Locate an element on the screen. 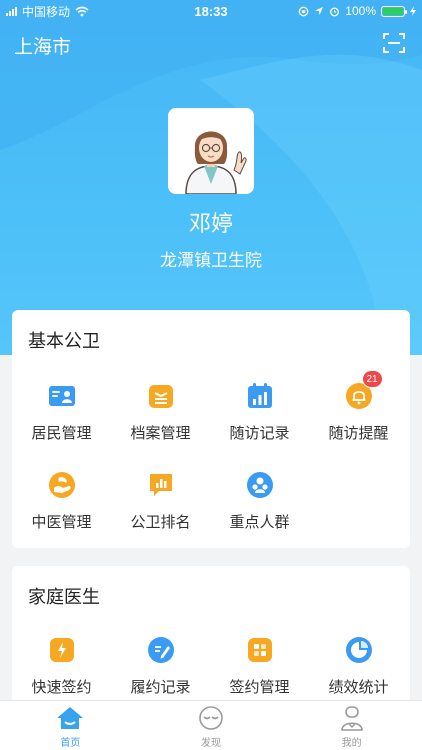 Image resolution: width=422 pixels, height=750 pixels. grid-item-label: 绩效统计 is located at coordinates (358, 687).